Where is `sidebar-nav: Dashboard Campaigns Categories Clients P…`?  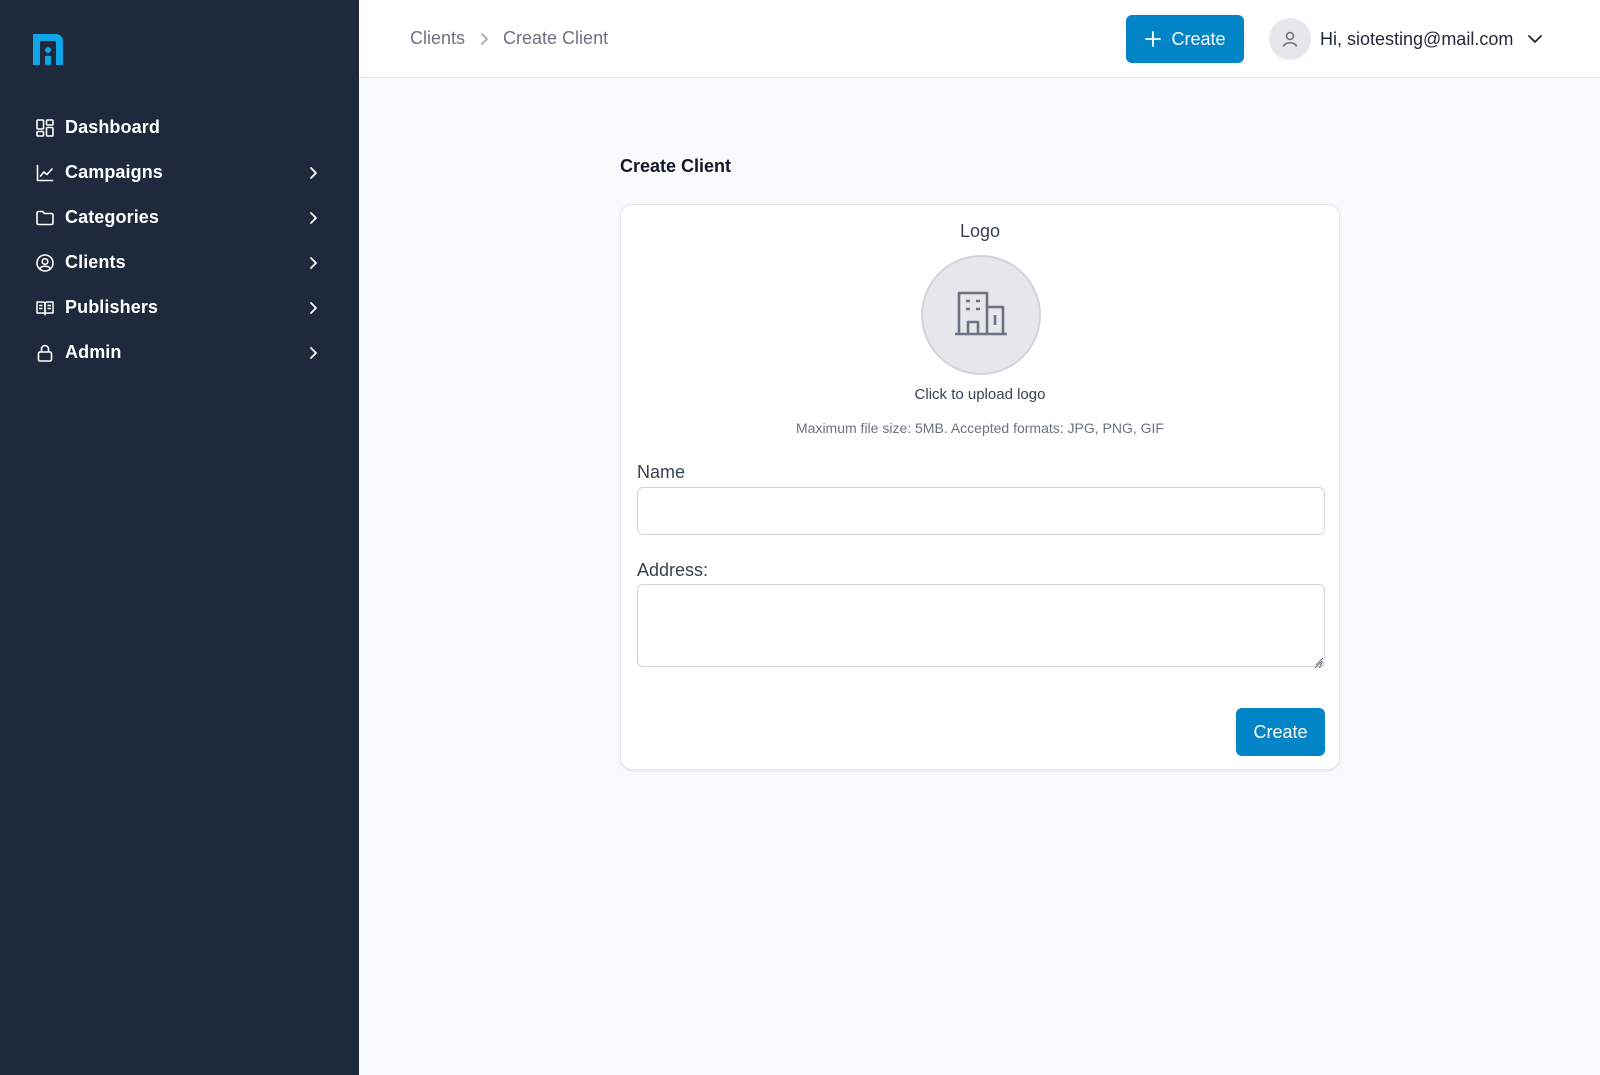
sidebar-nav: Dashboard Campaigns Categories Clients P… is located at coordinates (179, 240).